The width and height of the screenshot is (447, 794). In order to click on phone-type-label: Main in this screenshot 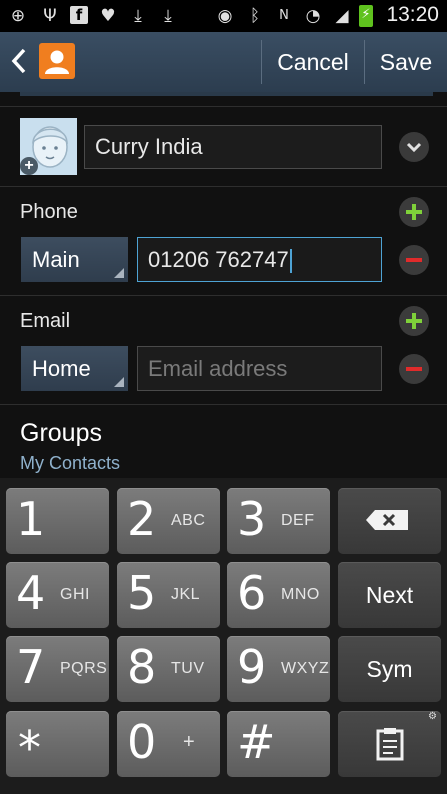, I will do `click(56, 259)`.